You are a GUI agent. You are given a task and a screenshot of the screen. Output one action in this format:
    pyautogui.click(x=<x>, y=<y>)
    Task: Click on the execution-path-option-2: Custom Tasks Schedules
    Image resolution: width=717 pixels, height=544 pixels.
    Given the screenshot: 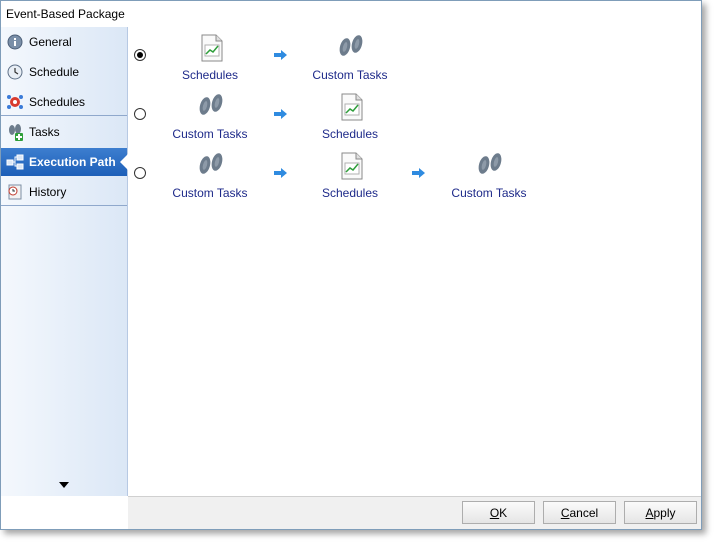 What is the action you would take?
    pyautogui.click(x=414, y=114)
    